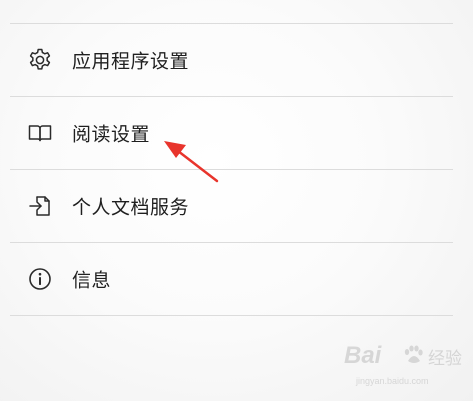  Describe the element at coordinates (131, 61) in the screenshot. I see `menu-item-label: 应用程序设置` at that location.